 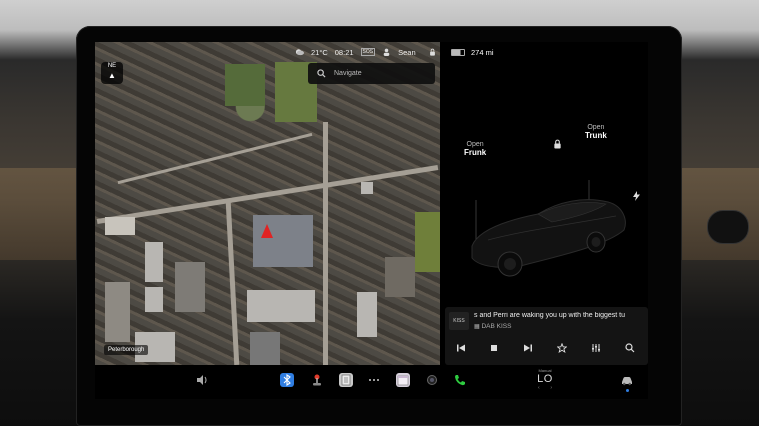 I want to click on range-indicator: 274 mi, so click(x=472, y=52).